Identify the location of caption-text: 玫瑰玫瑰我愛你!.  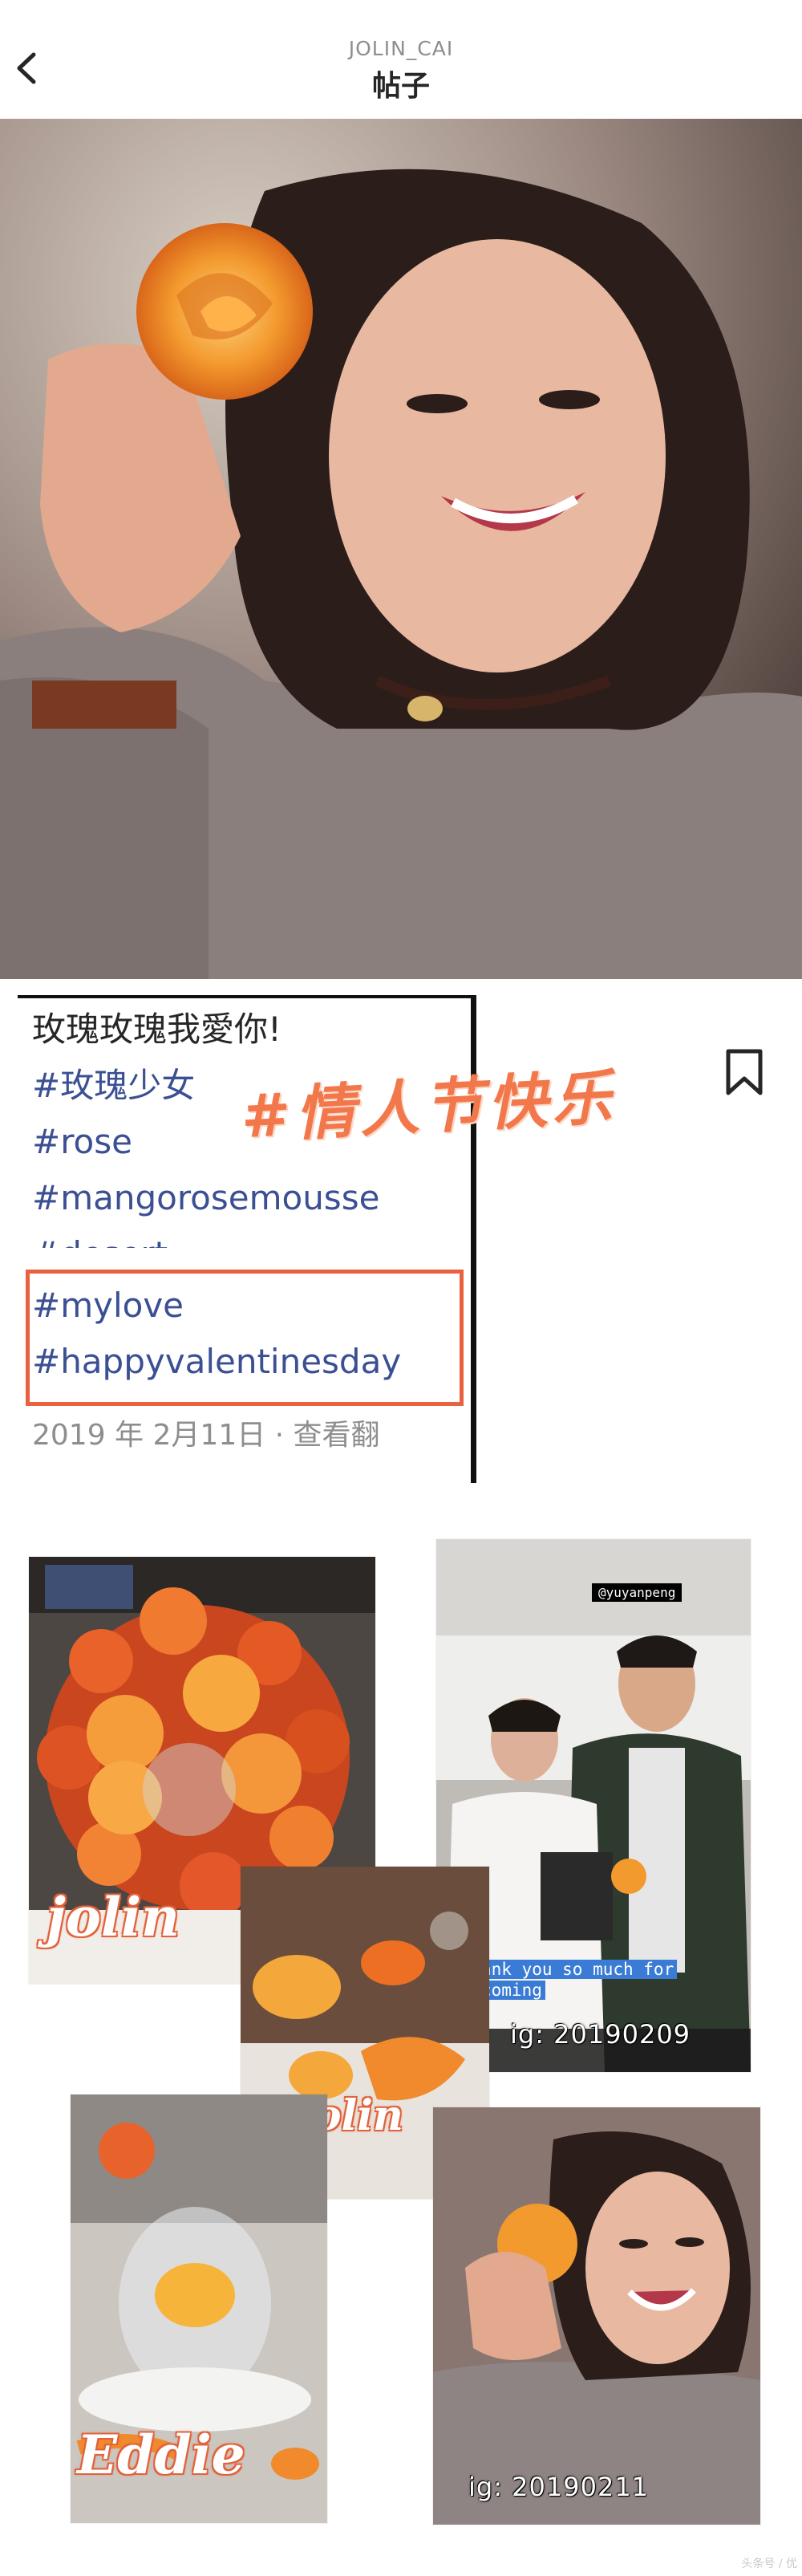
(157, 1029).